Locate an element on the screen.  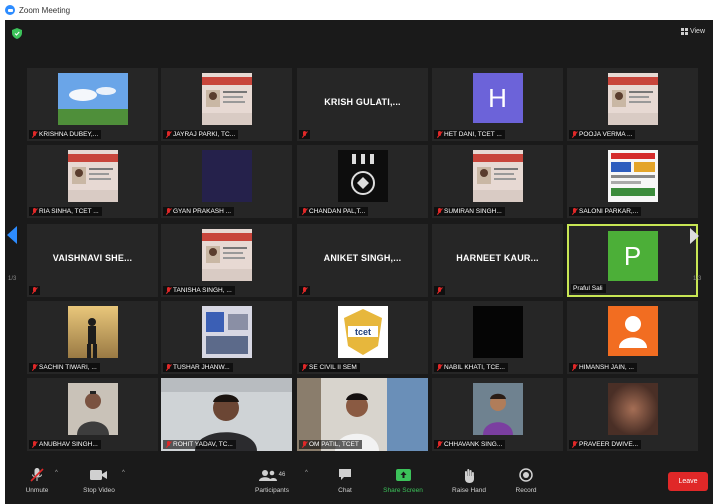
unmute-button: Unmute is located at coordinates (37, 480).